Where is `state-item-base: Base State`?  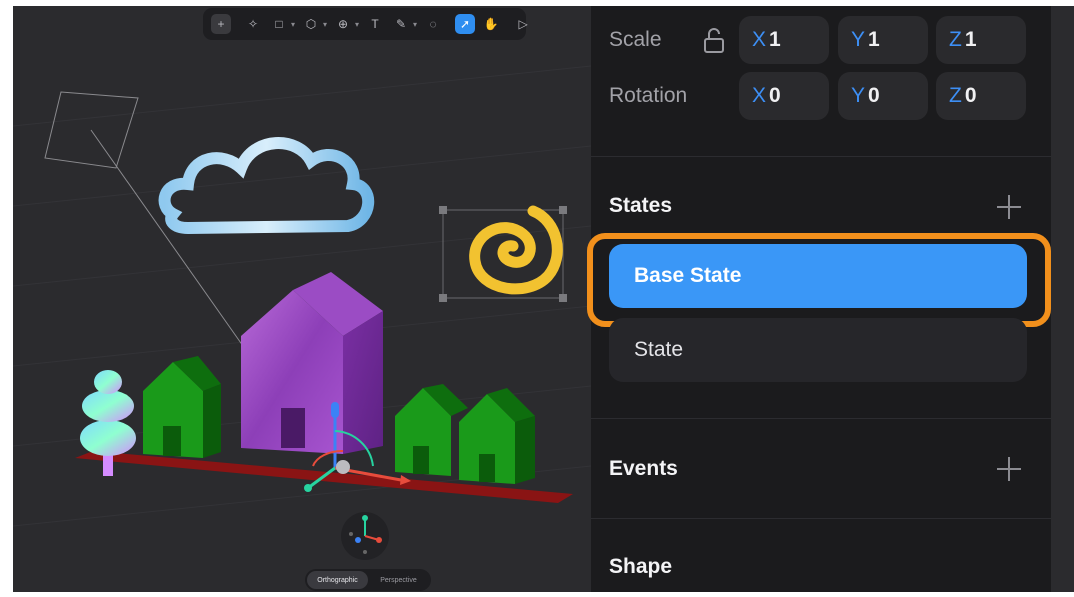 state-item-base: Base State is located at coordinates (818, 276).